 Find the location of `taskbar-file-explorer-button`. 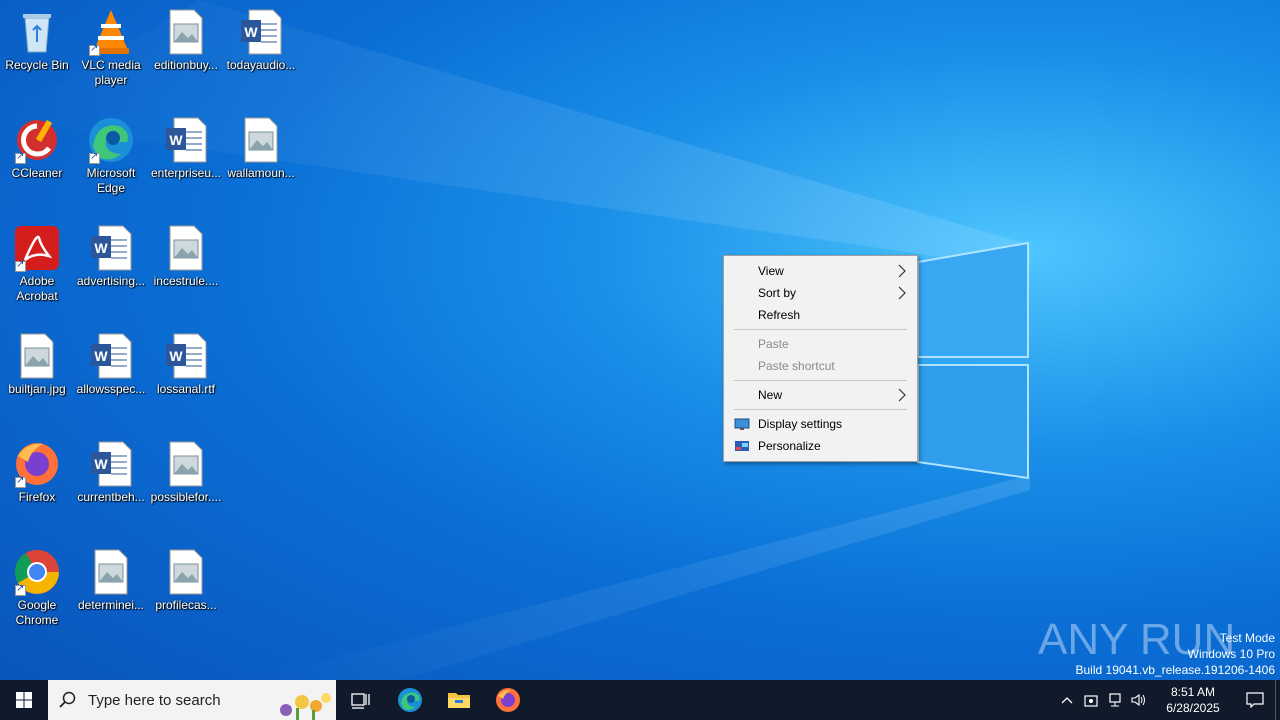

taskbar-file-explorer-button is located at coordinates (458, 700).